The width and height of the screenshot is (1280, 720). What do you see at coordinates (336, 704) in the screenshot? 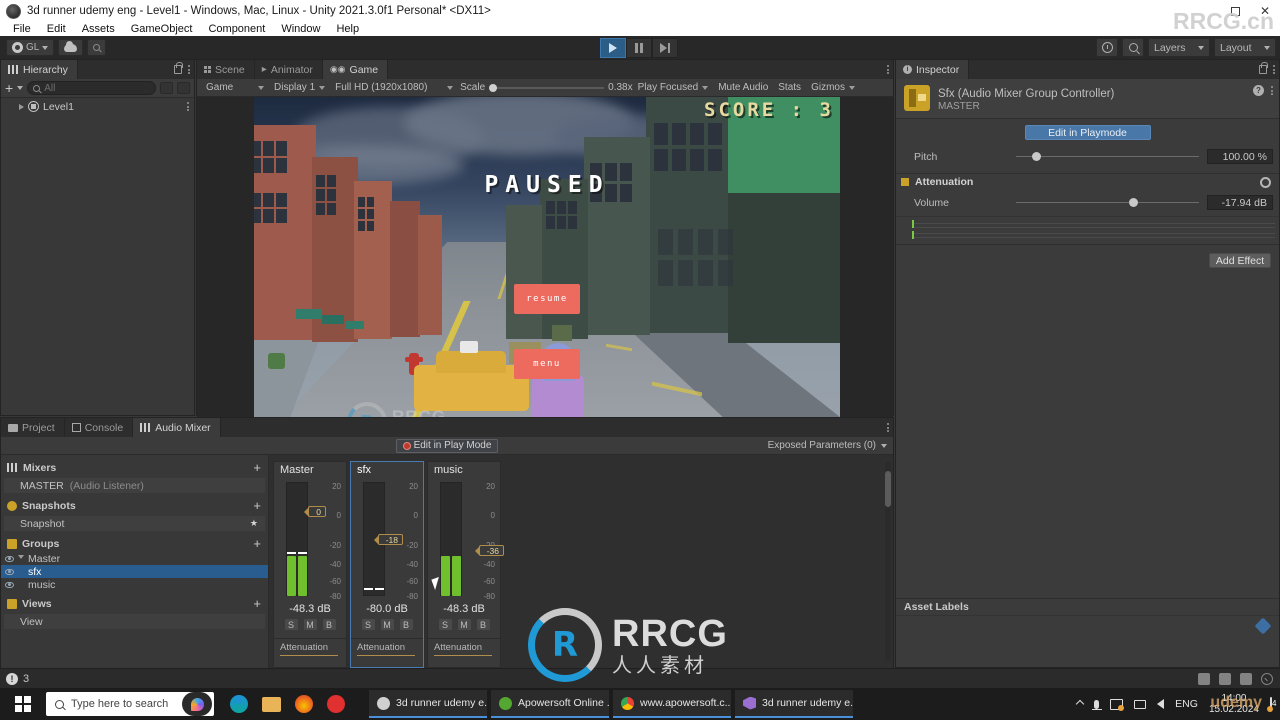
I see `opera-icon` at bounding box center [336, 704].